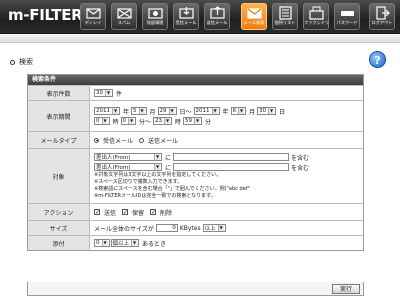 The image size is (400, 304). Describe the element at coordinates (93, 13) in the screenshot. I see `delay-icon` at that location.